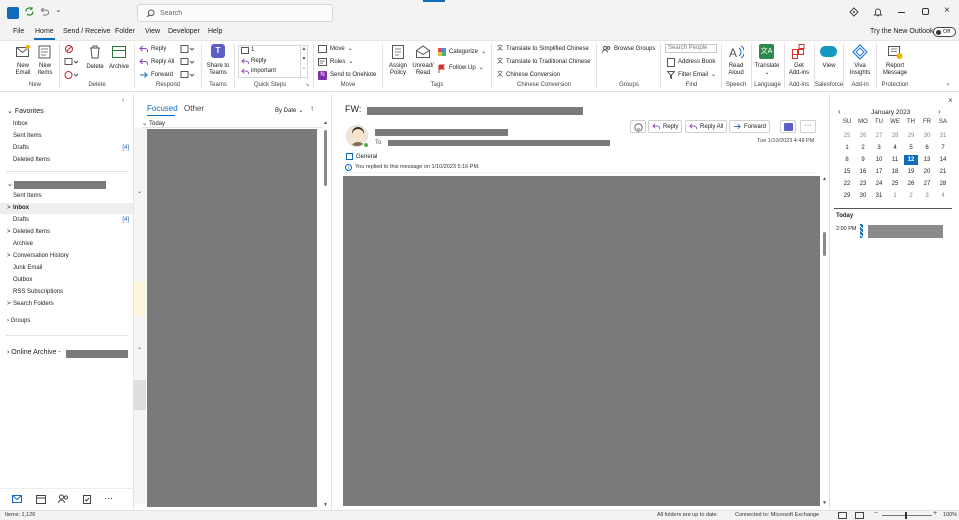 The height and width of the screenshot is (520, 959). I want to click on online-archive-header: › Online Archive -, so click(34, 352).